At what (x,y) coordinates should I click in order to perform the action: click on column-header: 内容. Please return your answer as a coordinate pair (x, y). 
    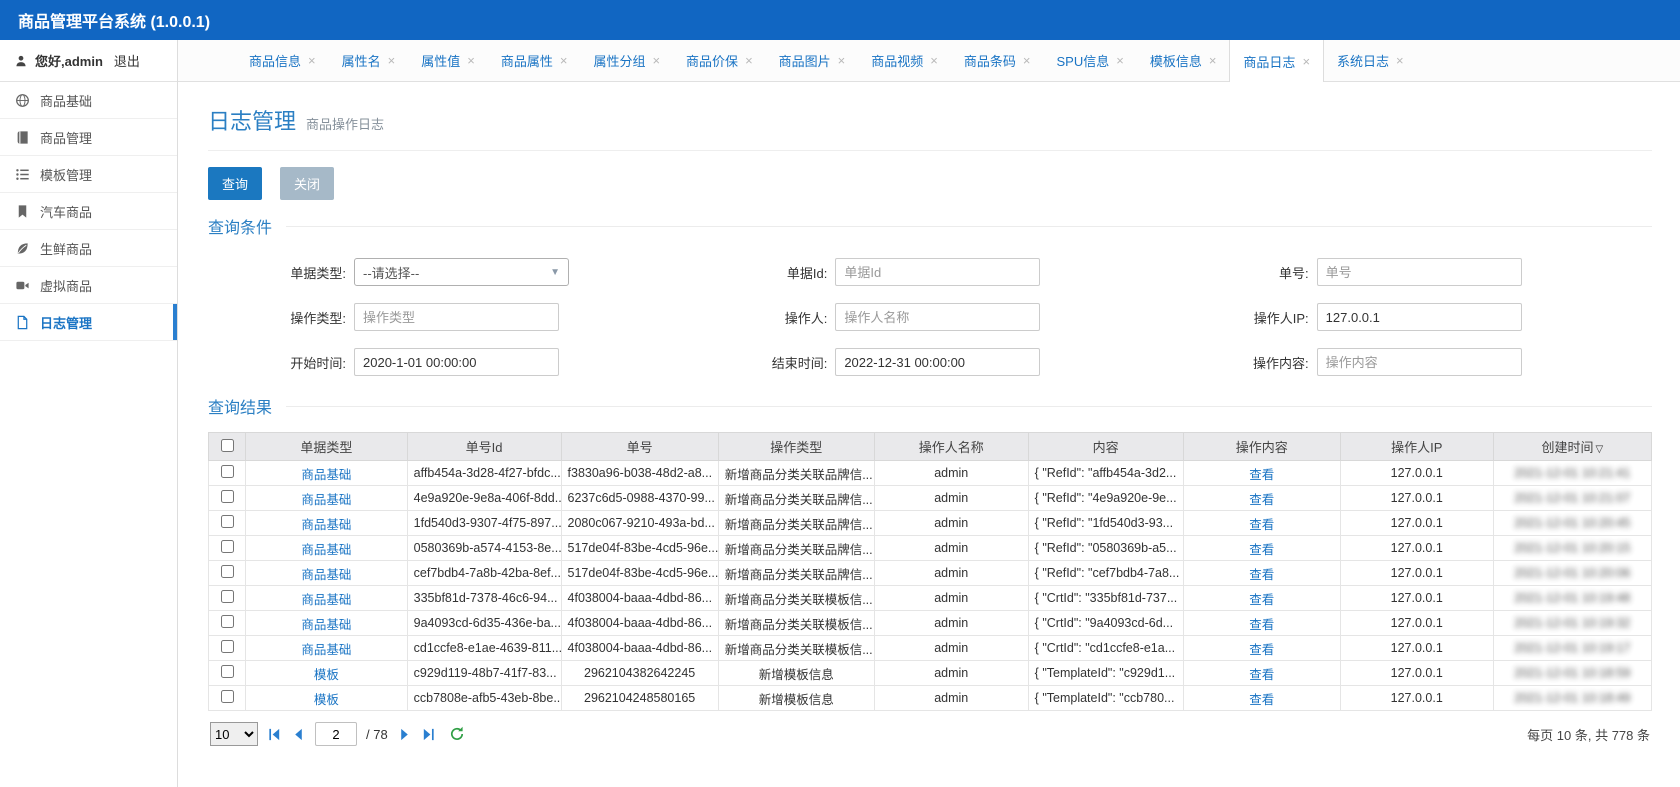
    Looking at the image, I should click on (1105, 446).